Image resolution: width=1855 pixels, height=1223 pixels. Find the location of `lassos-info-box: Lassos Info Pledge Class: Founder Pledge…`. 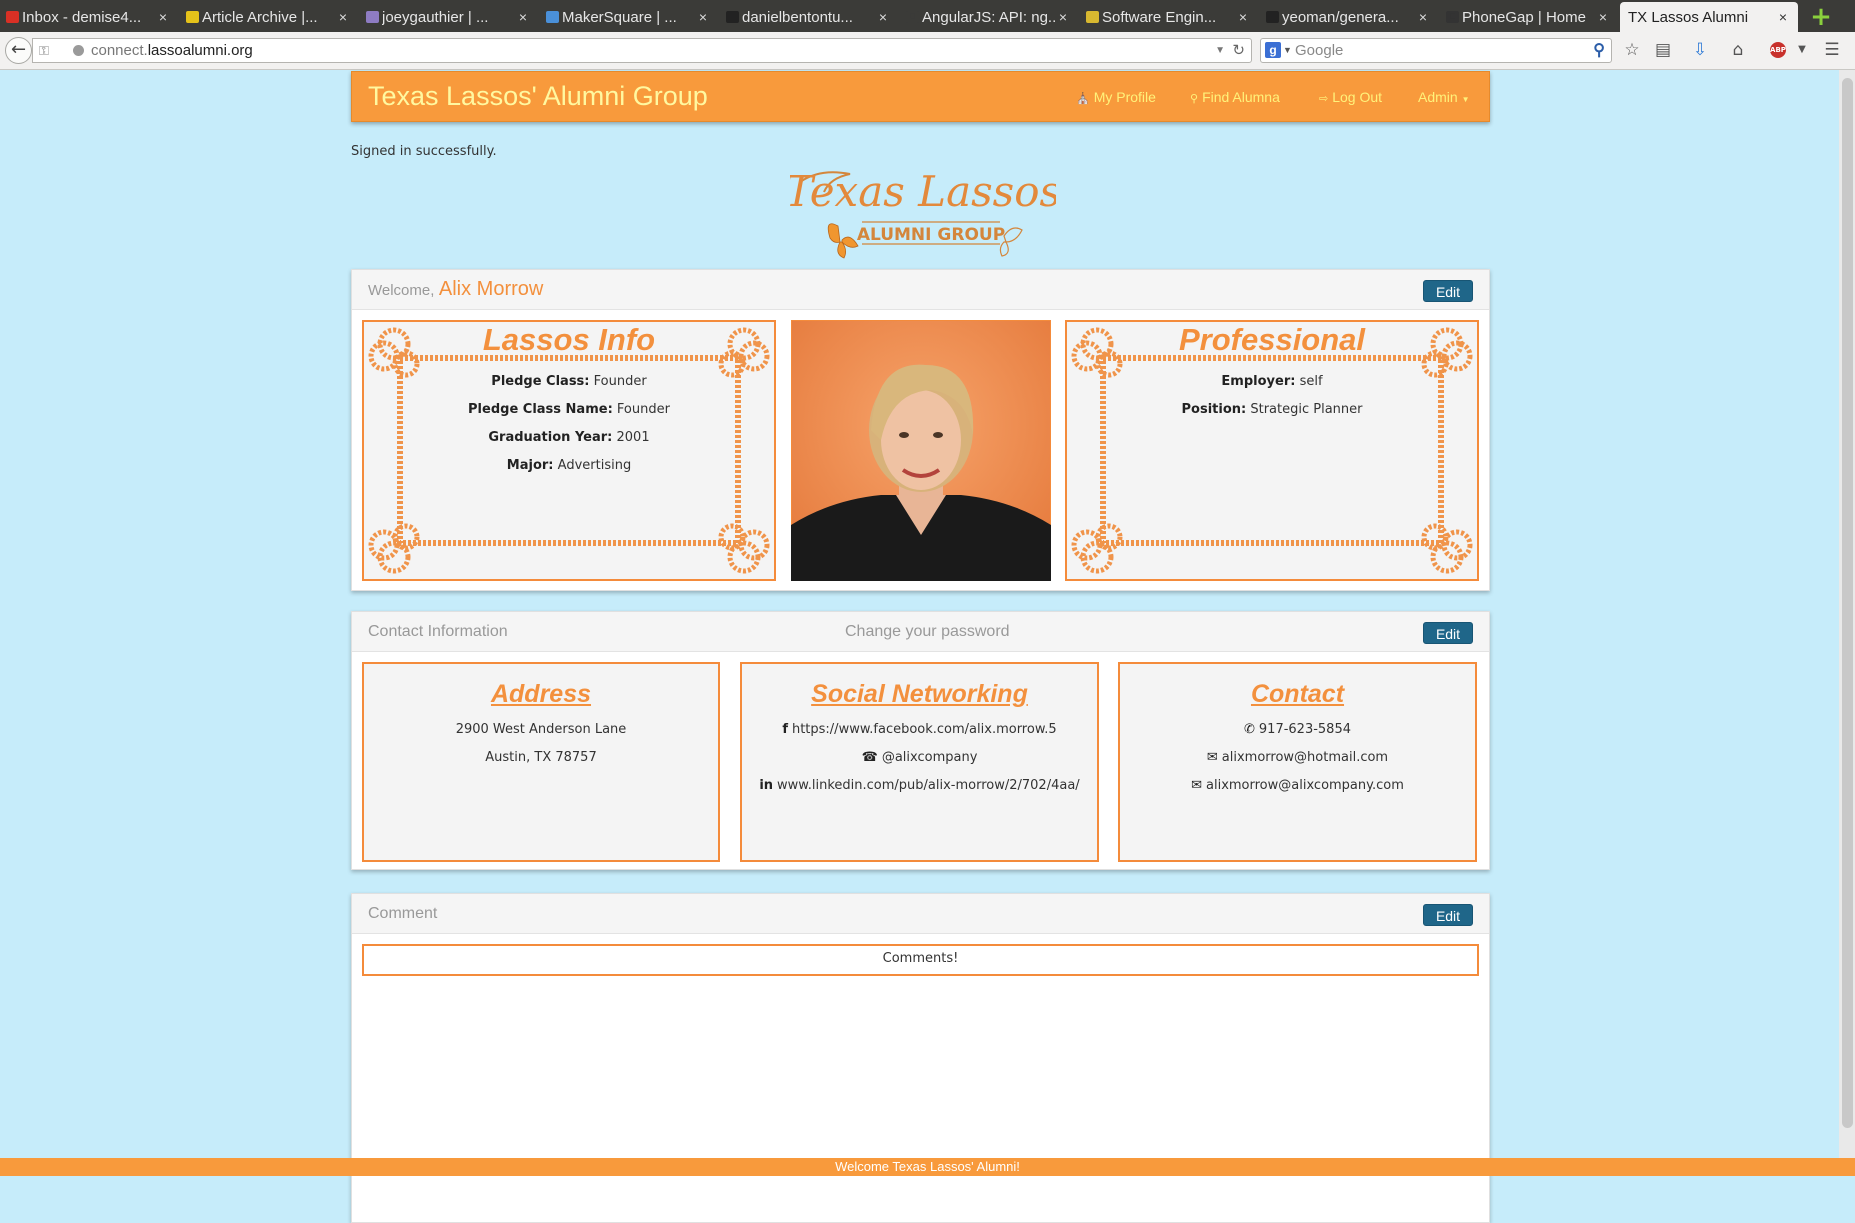

lassos-info-box: Lassos Info Pledge Class: Founder Pledge… is located at coordinates (569, 450).